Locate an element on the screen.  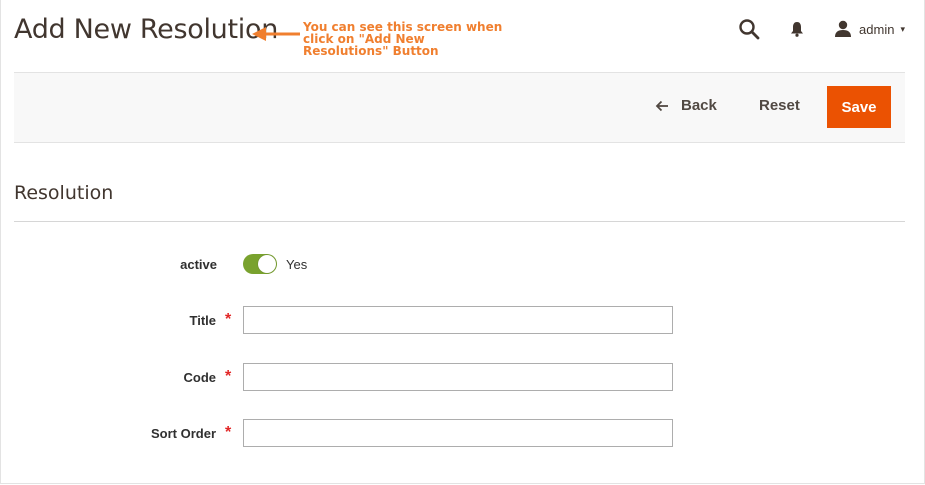
annotation-arrow-icon is located at coordinates (276, 34).